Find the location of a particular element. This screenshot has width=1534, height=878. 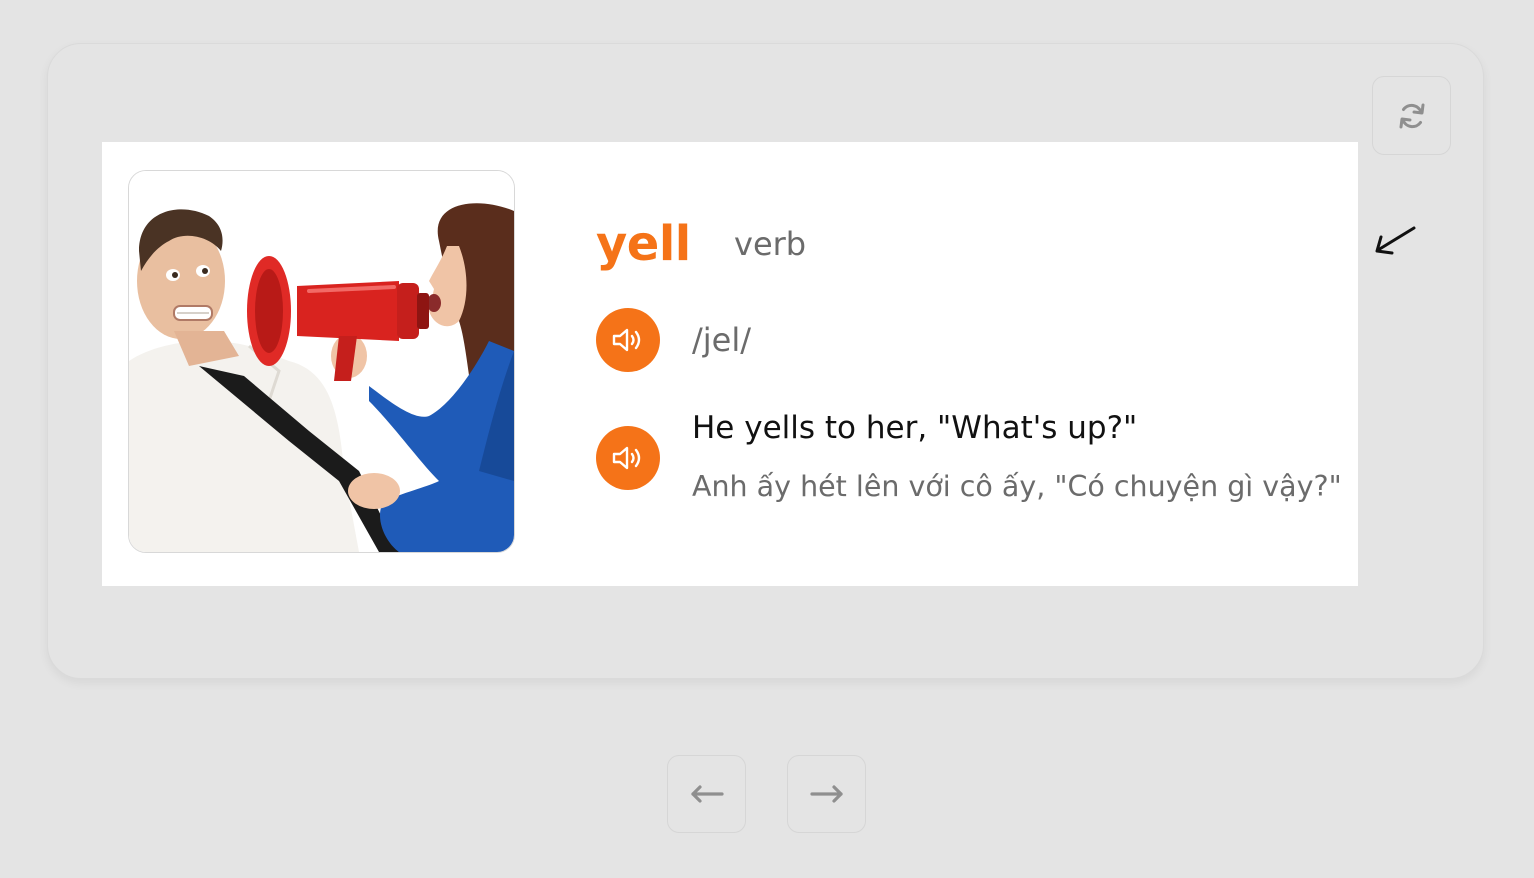

play-example-audio-button is located at coordinates (628, 458).